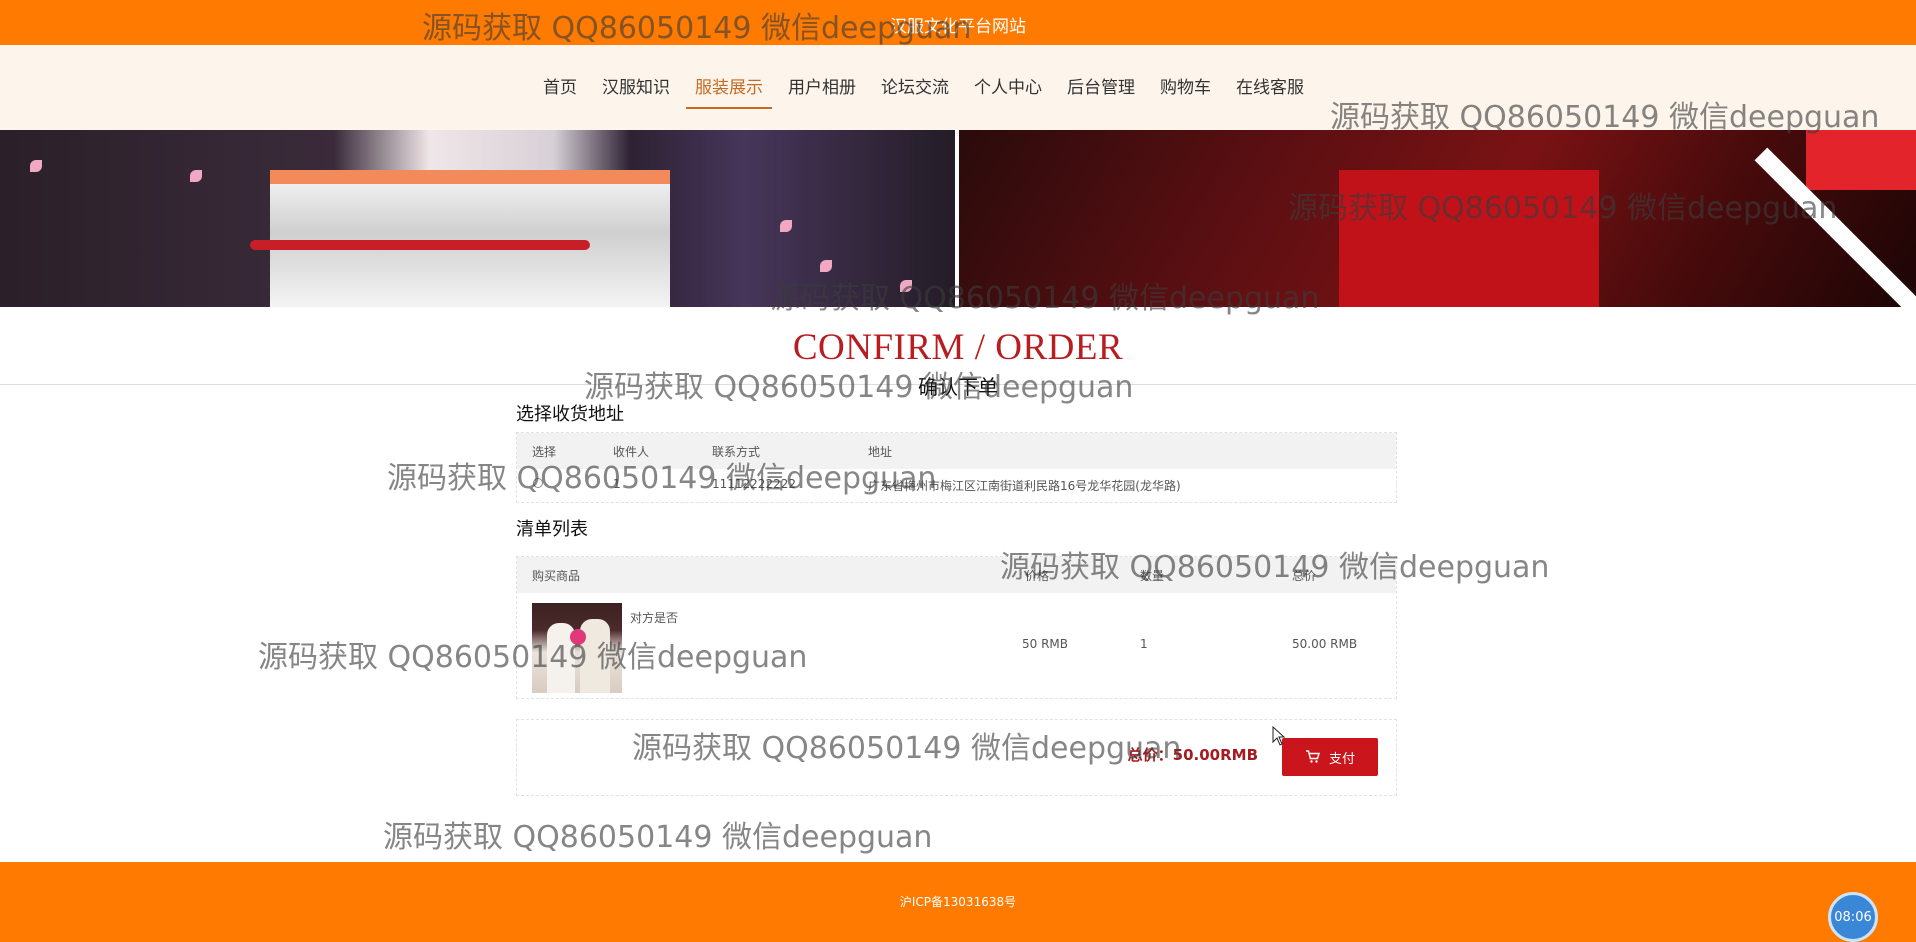 The height and width of the screenshot is (942, 1916). Describe the element at coordinates (560, 92) in the screenshot. I see `nav-item-home: 首页` at that location.